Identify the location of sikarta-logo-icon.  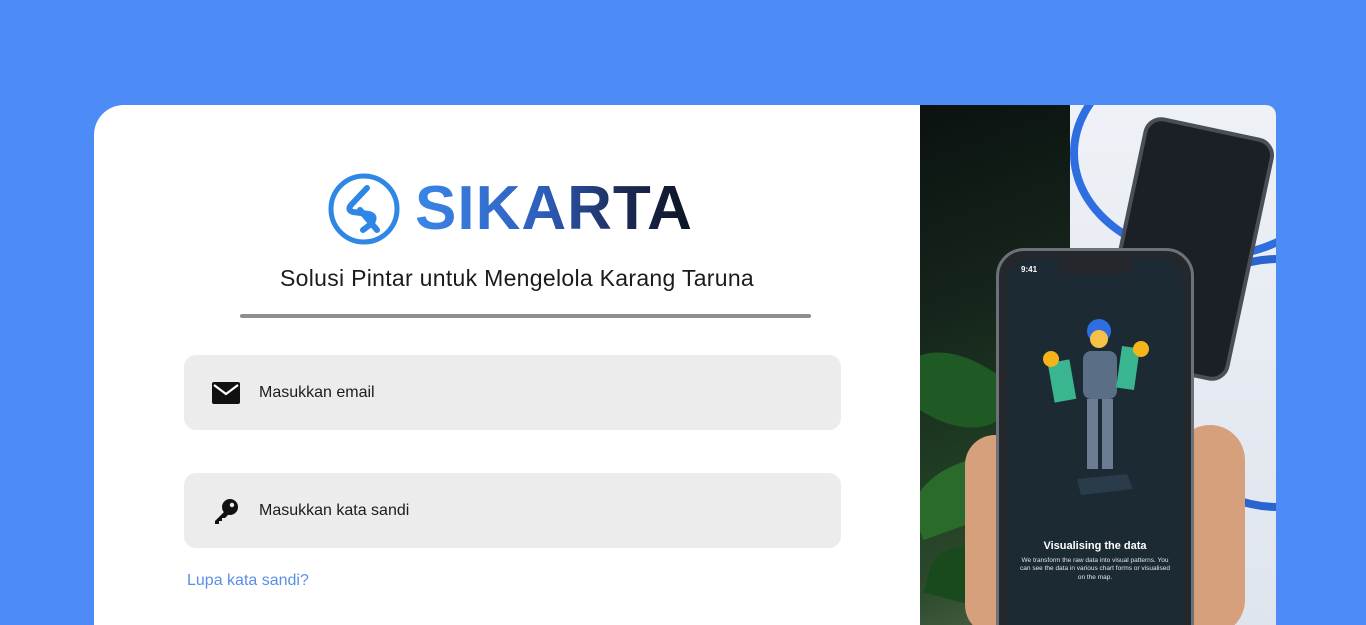
(364, 209).